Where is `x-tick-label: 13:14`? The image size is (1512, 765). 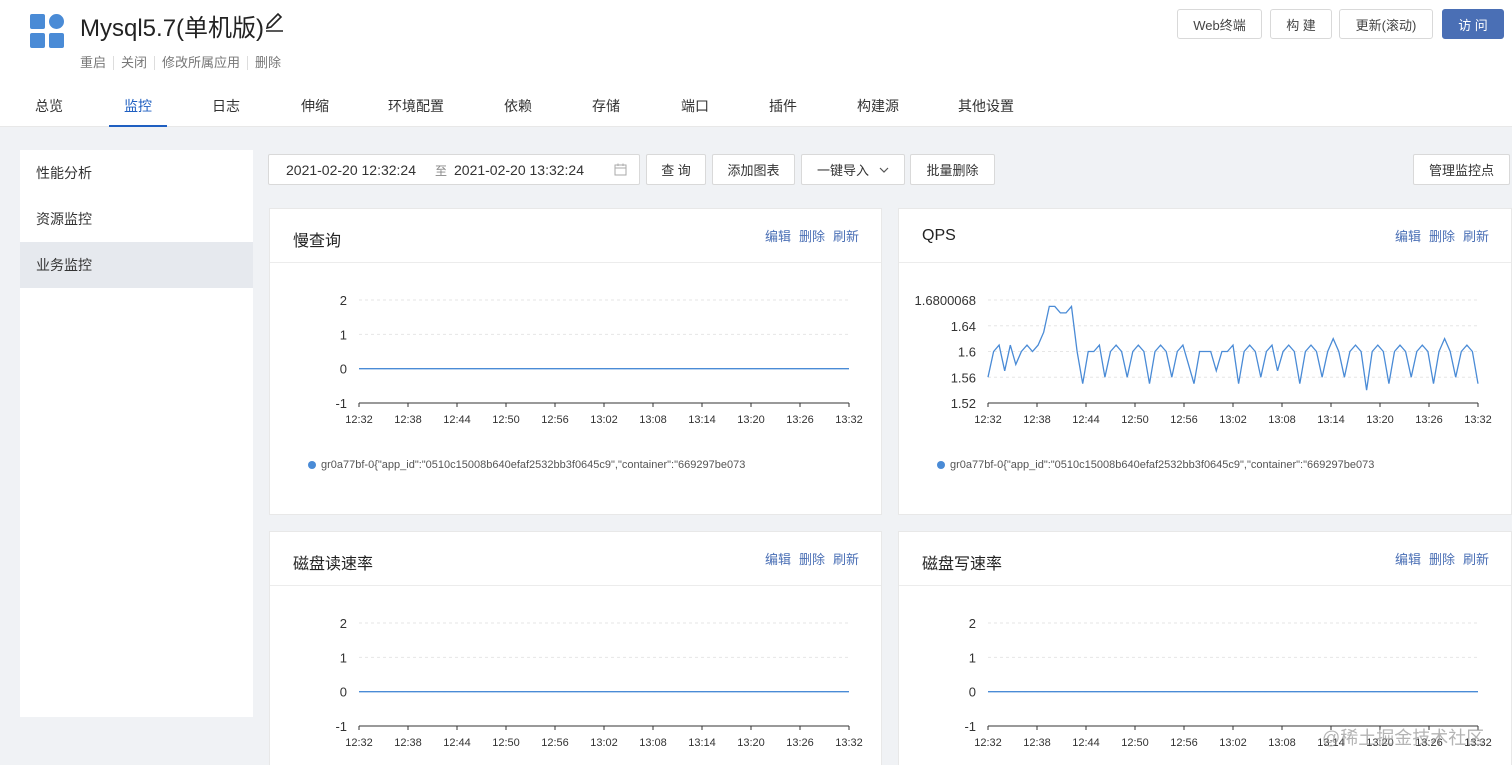
x-tick-label: 13:14 is located at coordinates (1331, 420).